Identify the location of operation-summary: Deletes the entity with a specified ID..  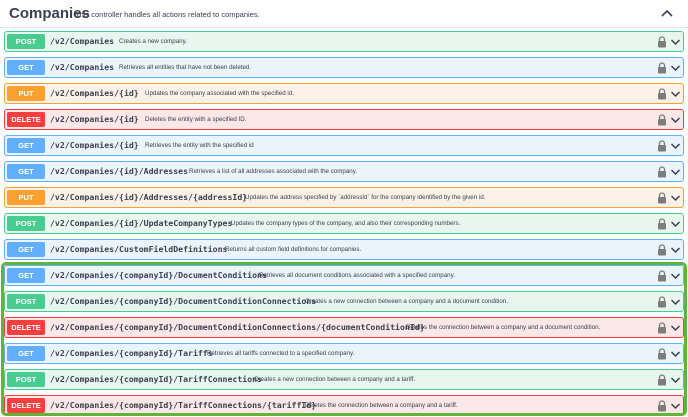
(196, 119).